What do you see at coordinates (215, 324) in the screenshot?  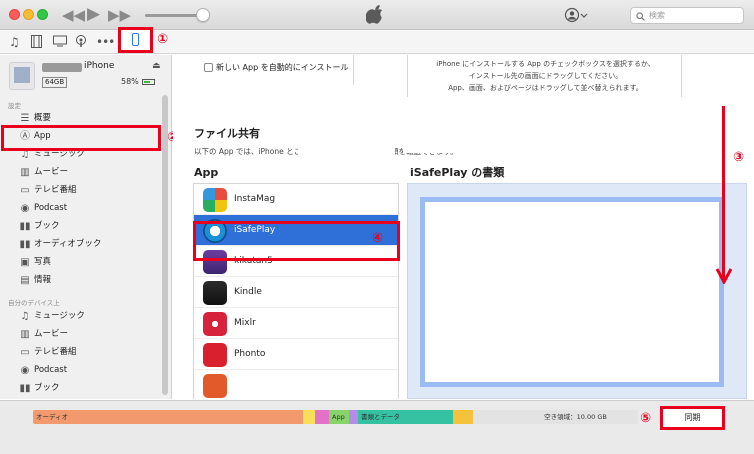 I see `mixlr-icon` at bounding box center [215, 324].